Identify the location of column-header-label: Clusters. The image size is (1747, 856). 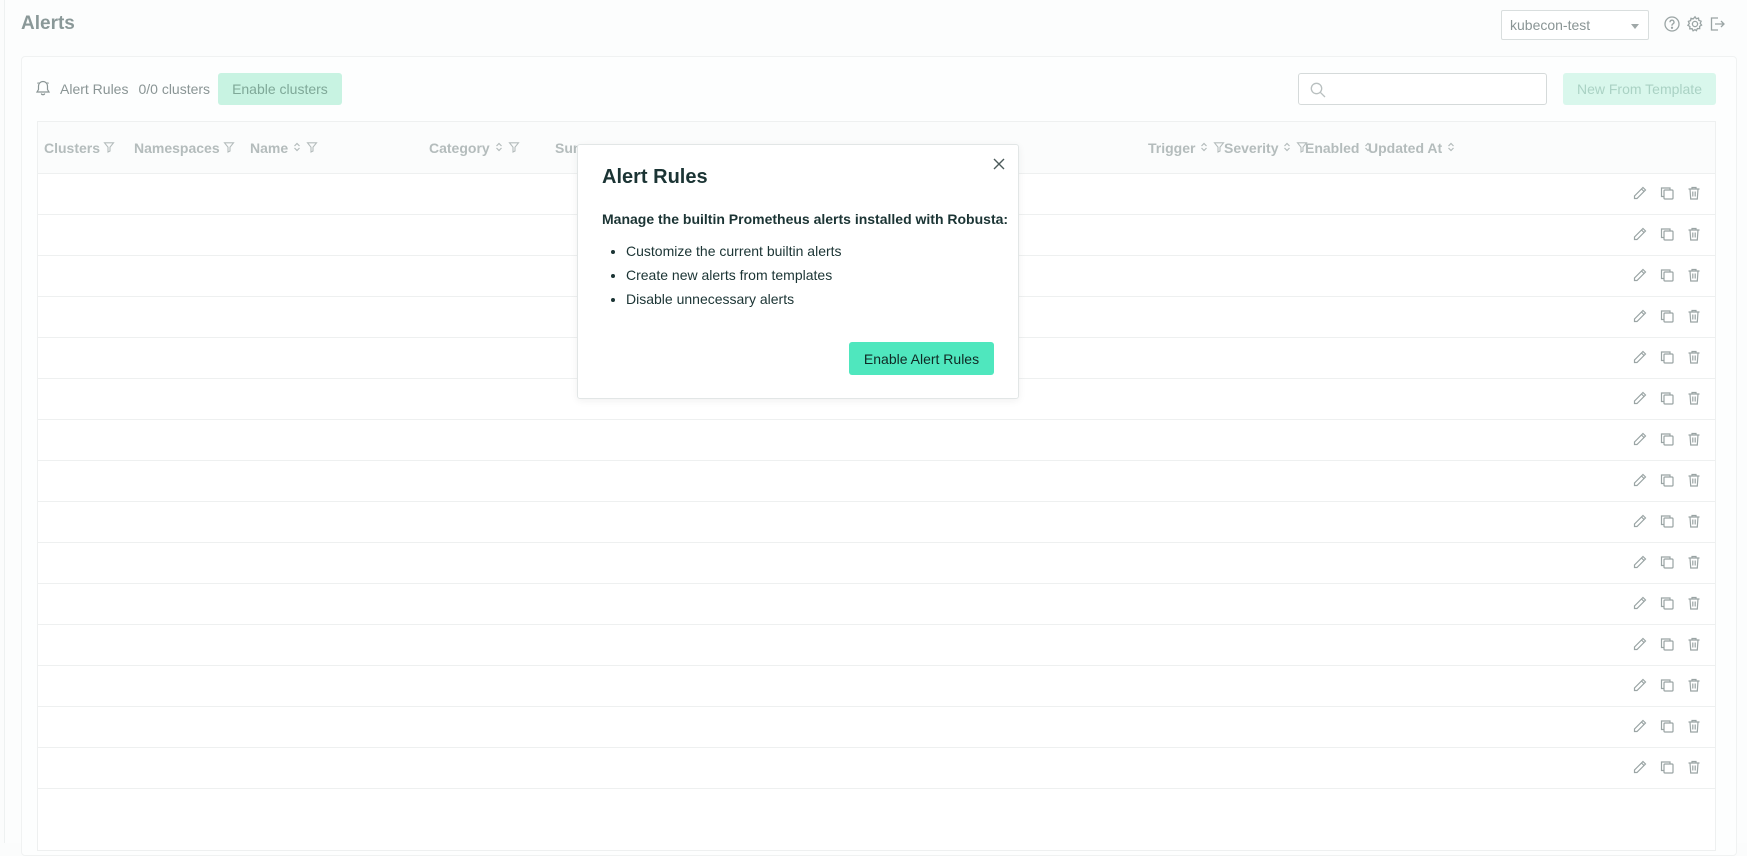
(72, 148).